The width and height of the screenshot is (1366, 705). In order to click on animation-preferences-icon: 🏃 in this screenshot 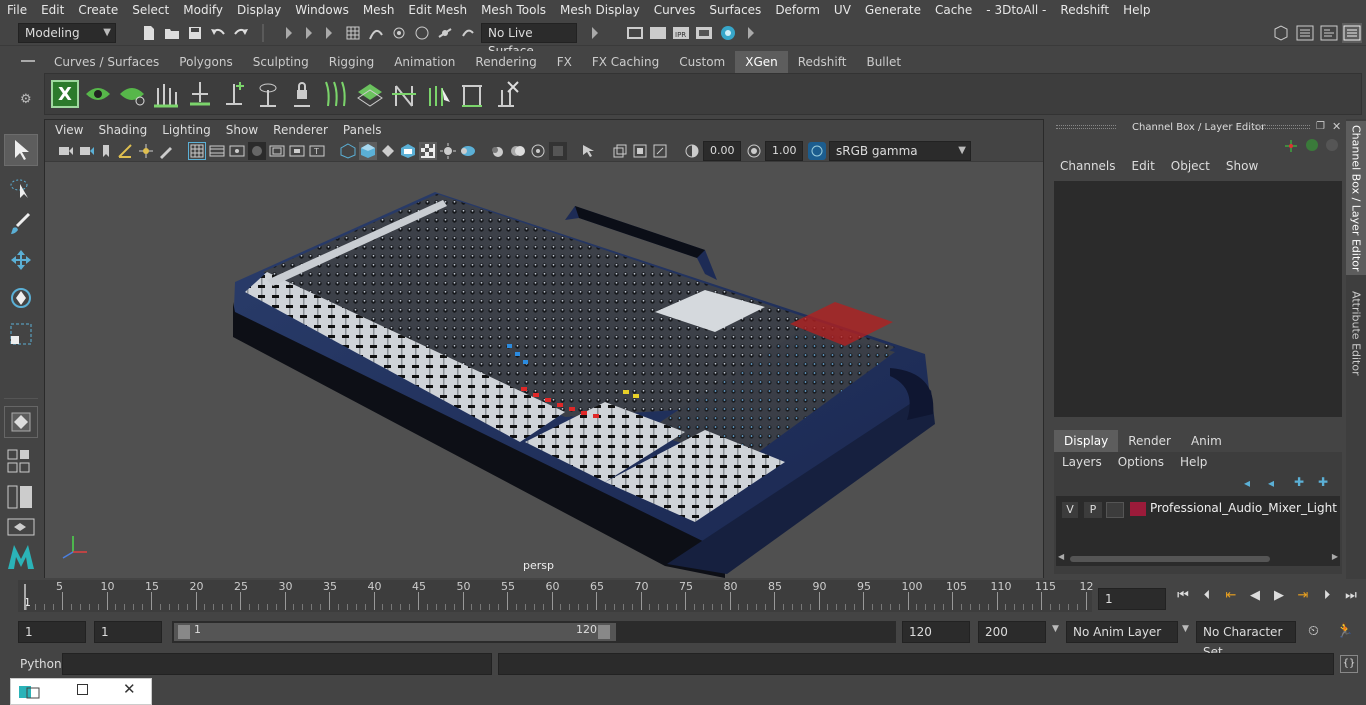, I will do `click(1344, 631)`.